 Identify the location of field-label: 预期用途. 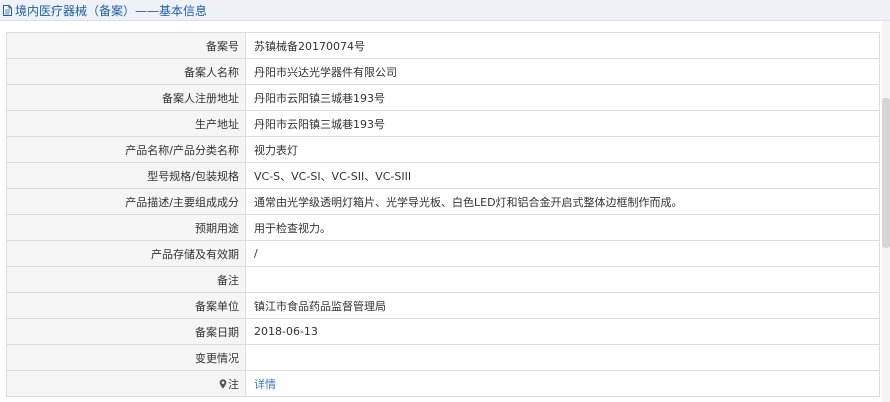
(126, 227).